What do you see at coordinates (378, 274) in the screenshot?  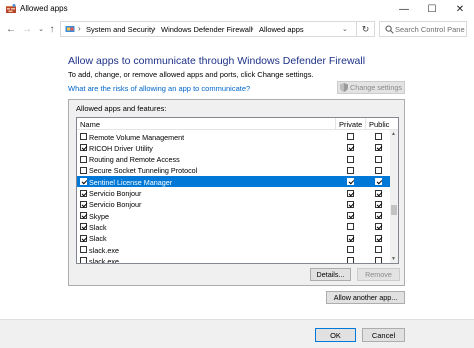 I see `remove-button: Remove` at bounding box center [378, 274].